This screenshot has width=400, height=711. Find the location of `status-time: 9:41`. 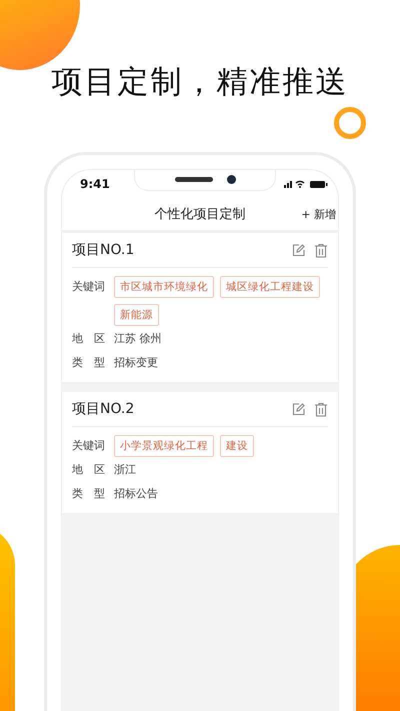

status-time: 9:41 is located at coordinates (95, 184).